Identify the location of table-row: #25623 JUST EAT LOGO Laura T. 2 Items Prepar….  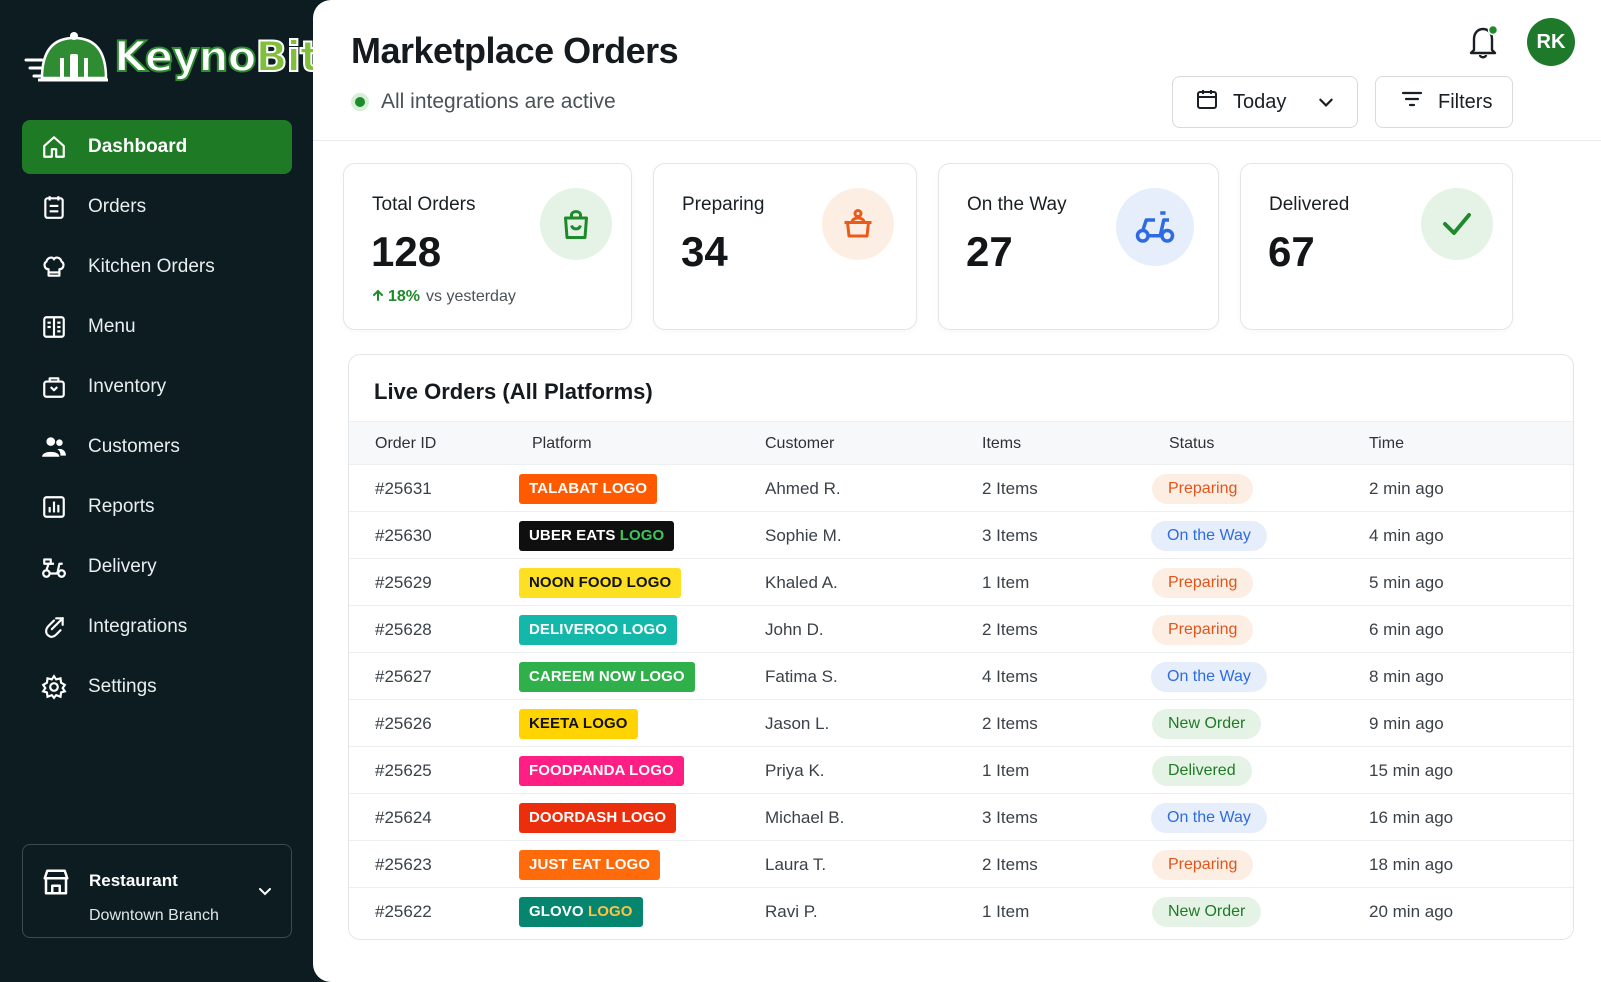
(961, 864).